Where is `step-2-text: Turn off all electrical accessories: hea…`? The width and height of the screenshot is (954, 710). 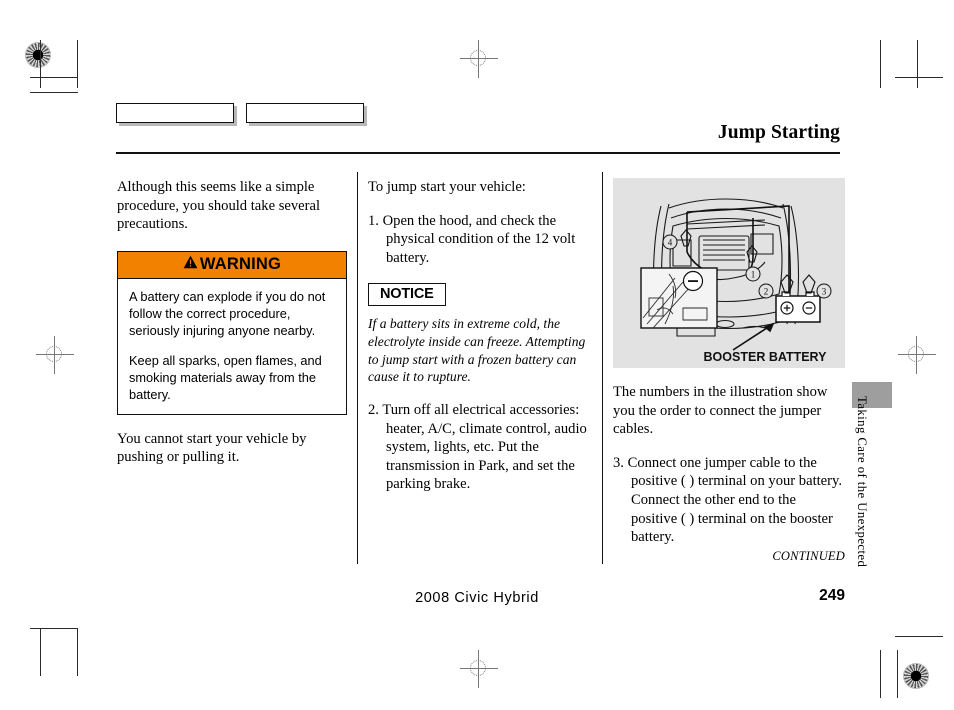 step-2-text: Turn off all electrical accessories: hea… is located at coordinates (484, 447).